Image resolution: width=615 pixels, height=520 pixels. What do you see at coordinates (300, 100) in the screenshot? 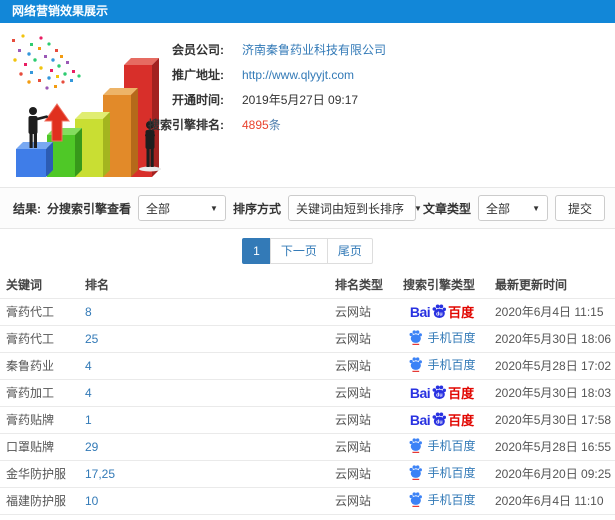
I see `open-time-value: 2019年5月27日 09:17` at bounding box center [300, 100].